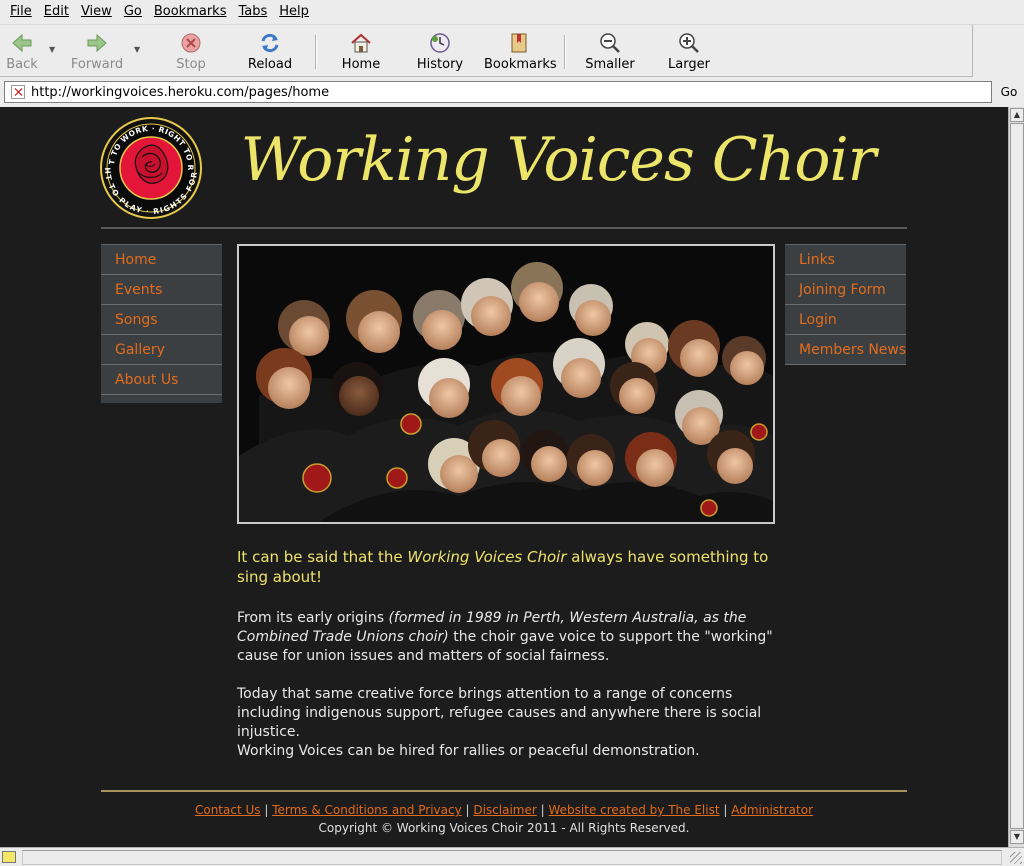 The height and width of the screenshot is (866, 1024). Describe the element at coordinates (313, 618) in the screenshot. I see `origins-before: From its early origins` at that location.